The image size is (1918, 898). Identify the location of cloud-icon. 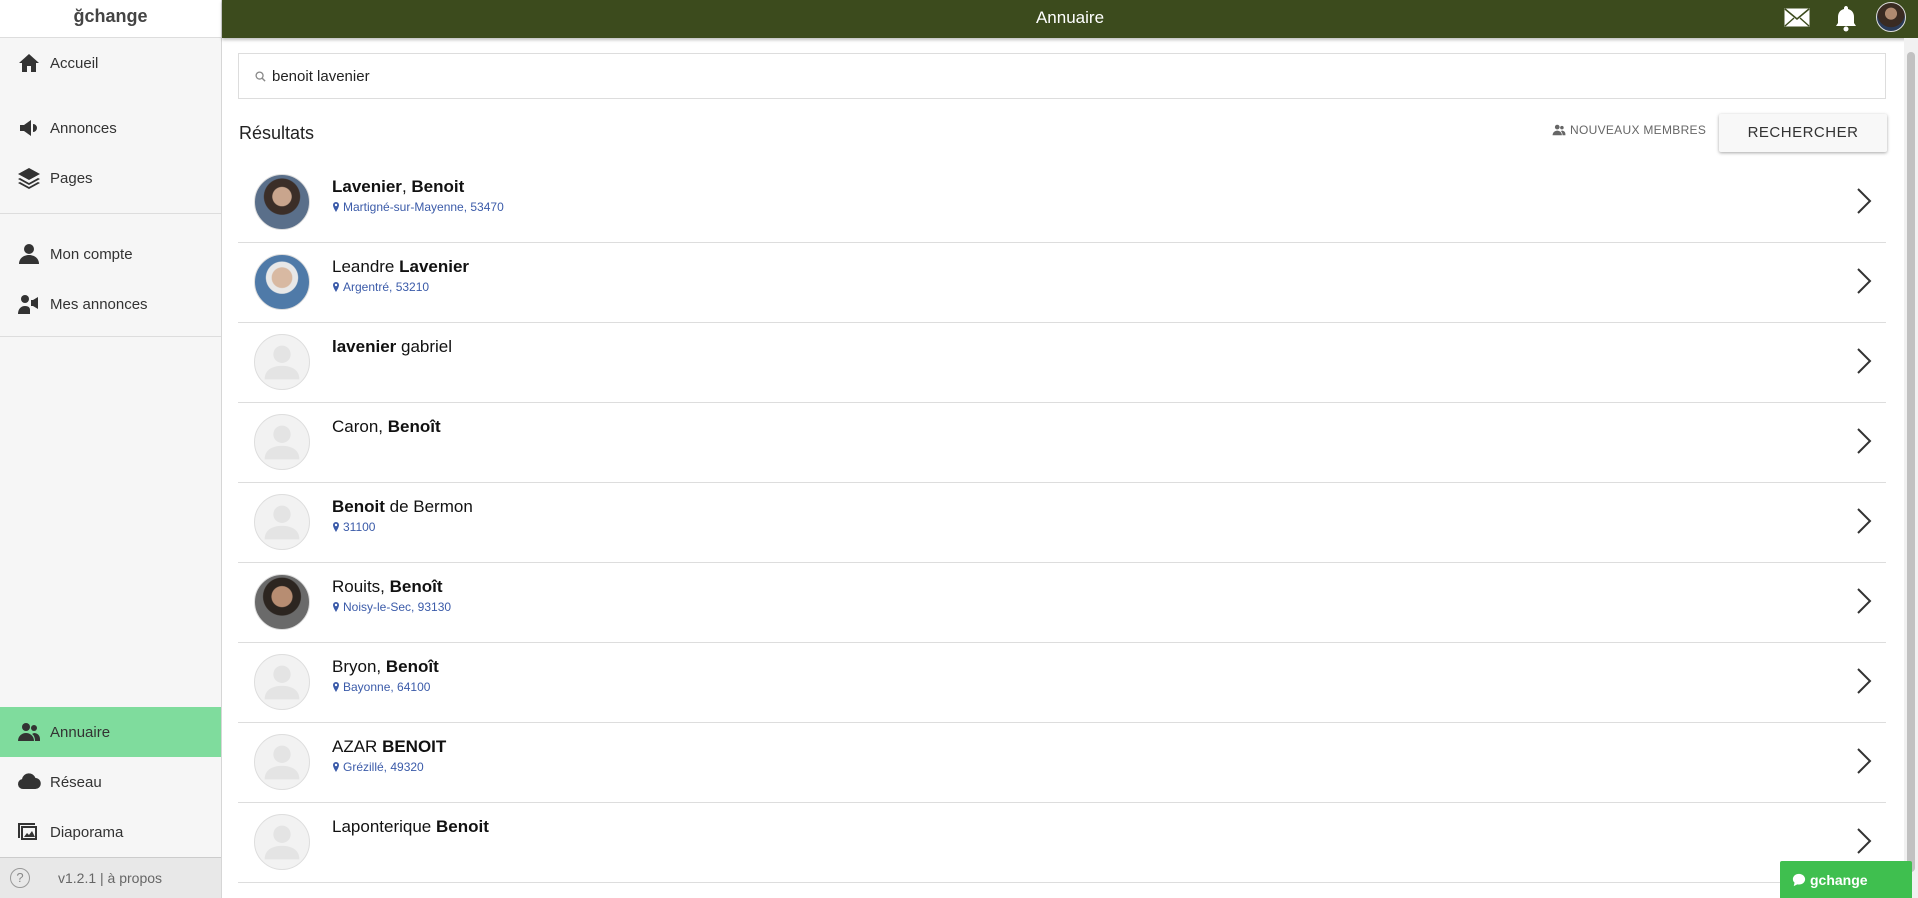
(29, 782).